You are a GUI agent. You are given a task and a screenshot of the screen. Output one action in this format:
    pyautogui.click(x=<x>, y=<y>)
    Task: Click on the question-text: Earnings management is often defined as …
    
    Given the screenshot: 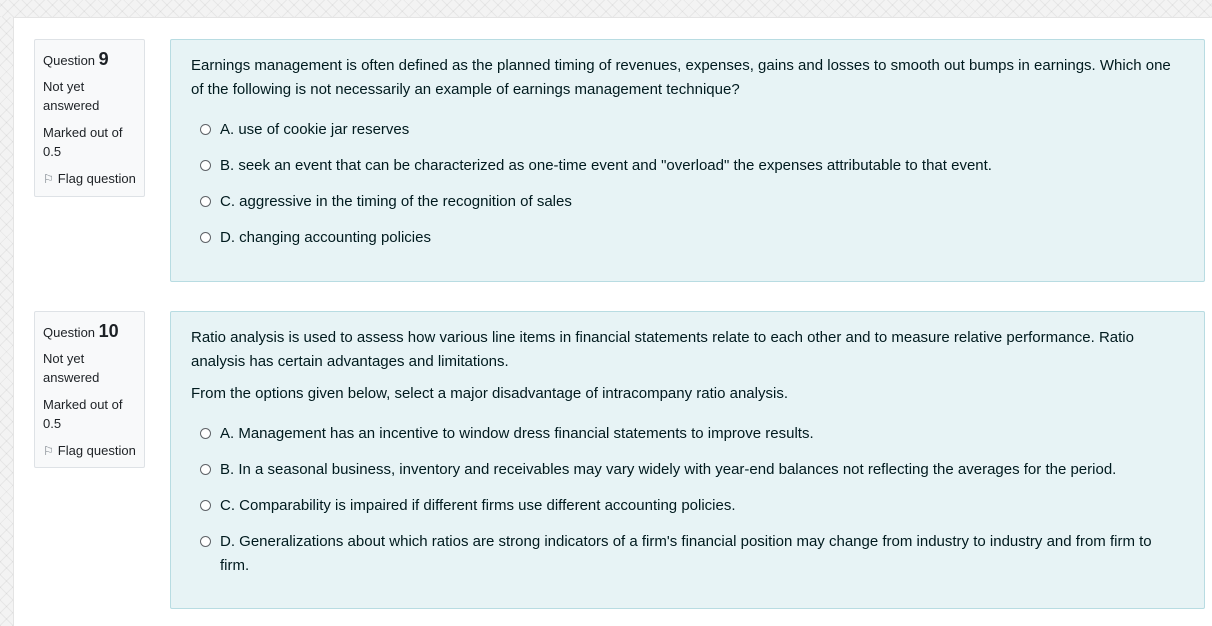 What is the action you would take?
    pyautogui.click(x=681, y=77)
    